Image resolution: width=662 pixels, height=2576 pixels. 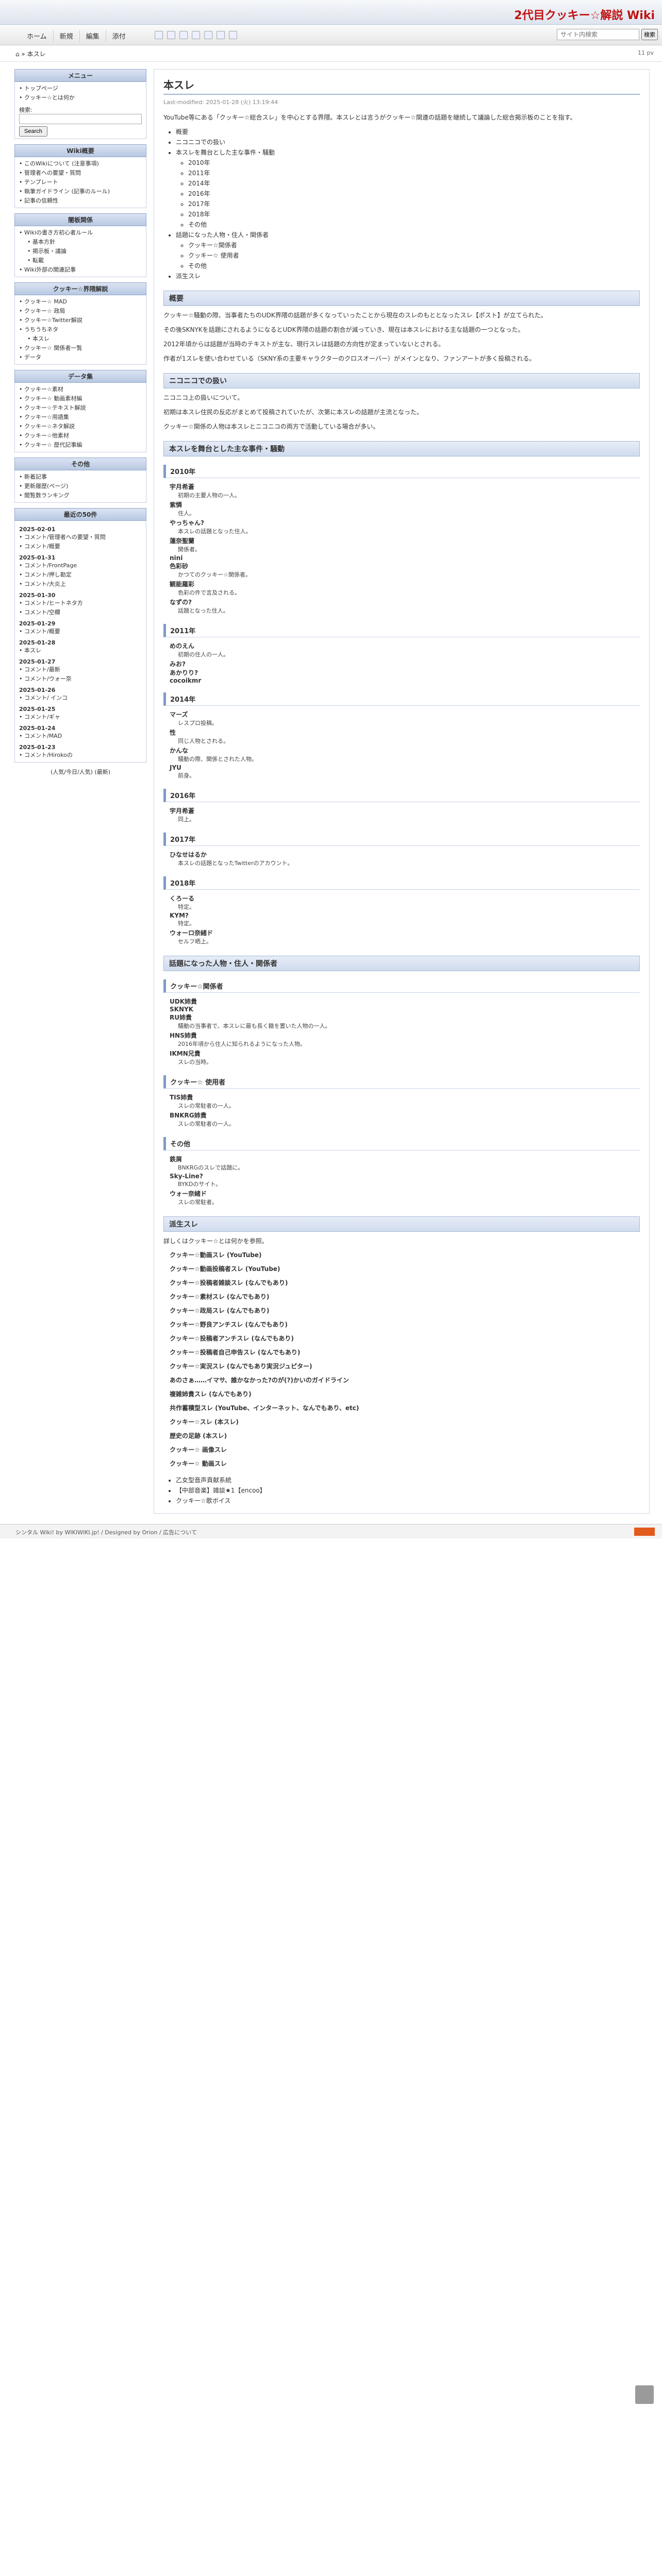 What do you see at coordinates (80, 679) in the screenshot?
I see `recent-item: • コメント/ウォー奈` at bounding box center [80, 679].